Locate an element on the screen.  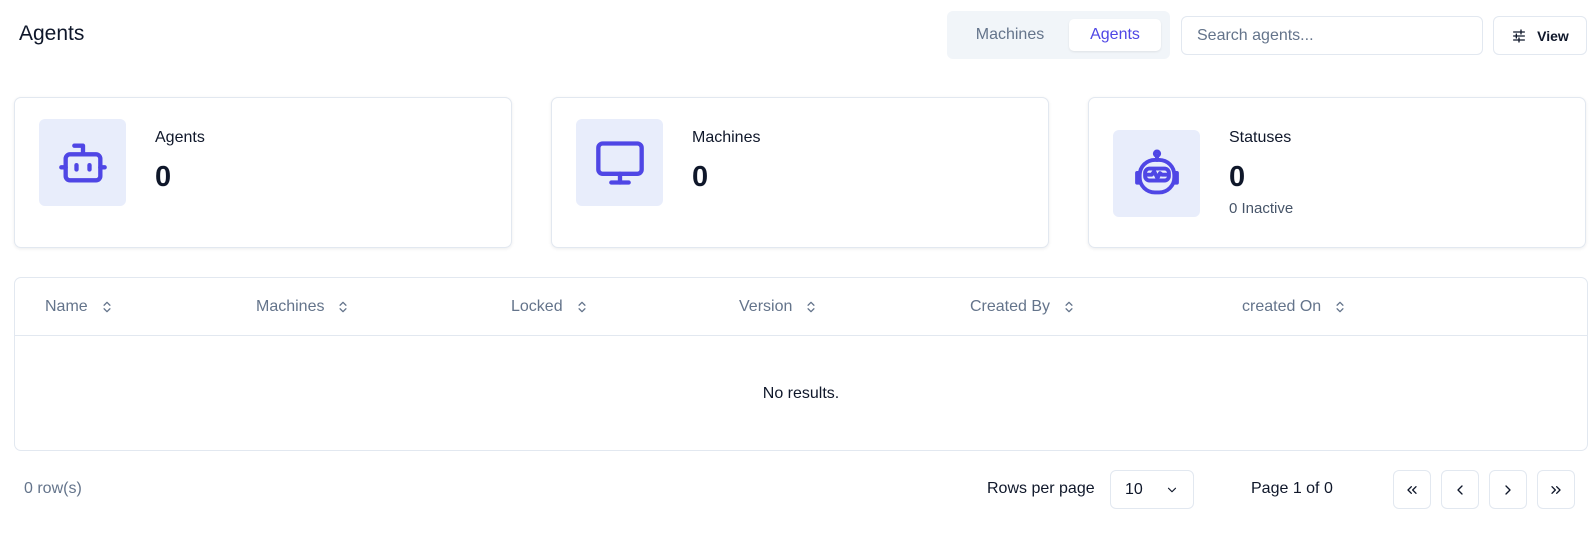
next-page-button is located at coordinates (1508, 489).